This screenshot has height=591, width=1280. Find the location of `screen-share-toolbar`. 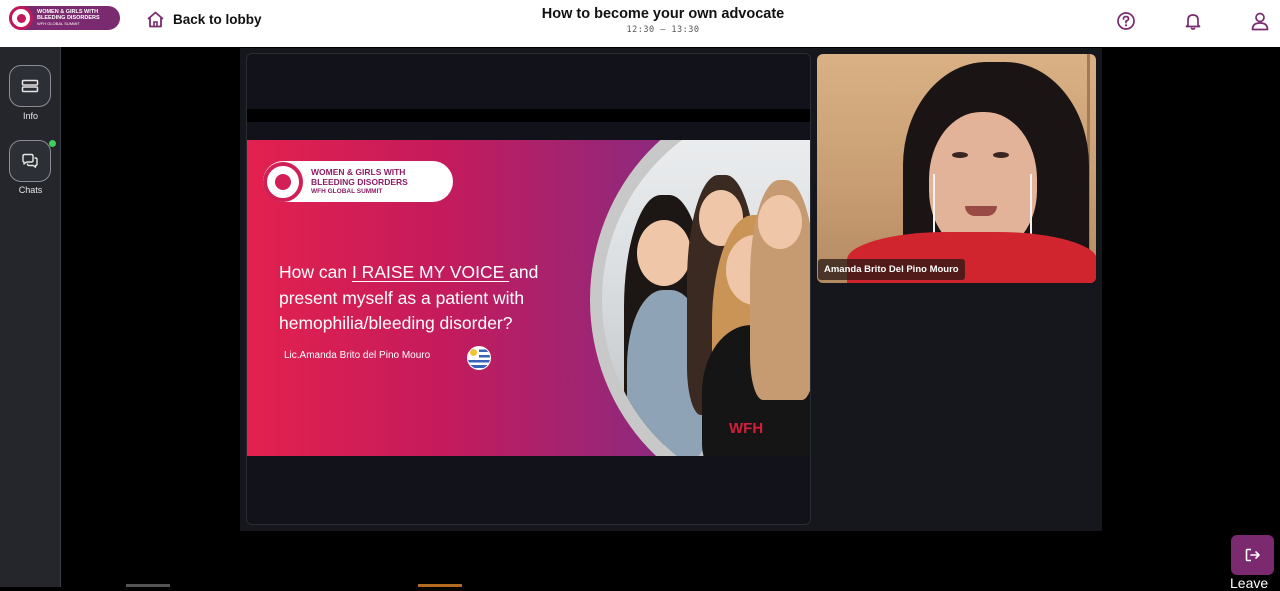

screen-share-toolbar is located at coordinates (528, 115).